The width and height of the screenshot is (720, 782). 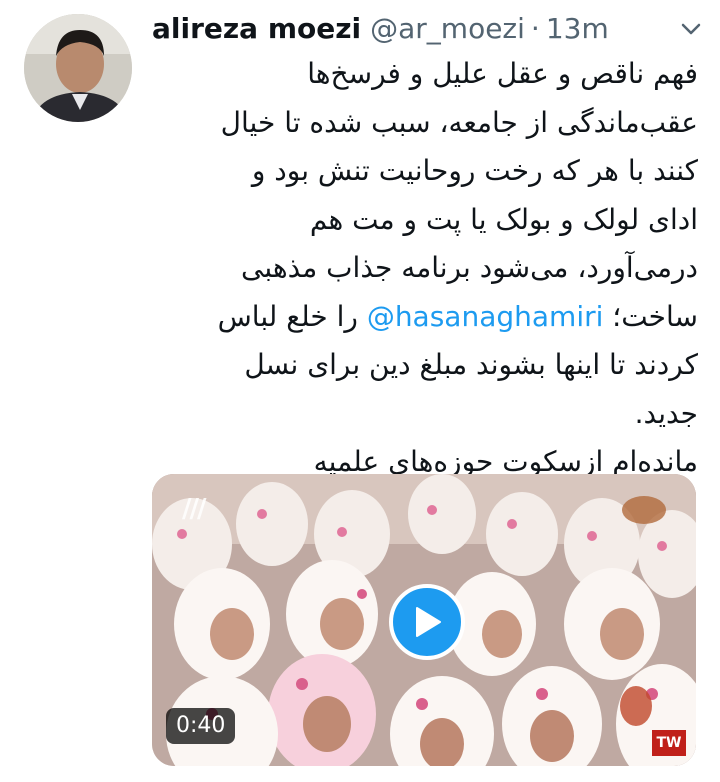 I want to click on tweet-line-with-mention: ساخت؛ @hasanaghamiri را خلع لباس, so click(x=419, y=317).